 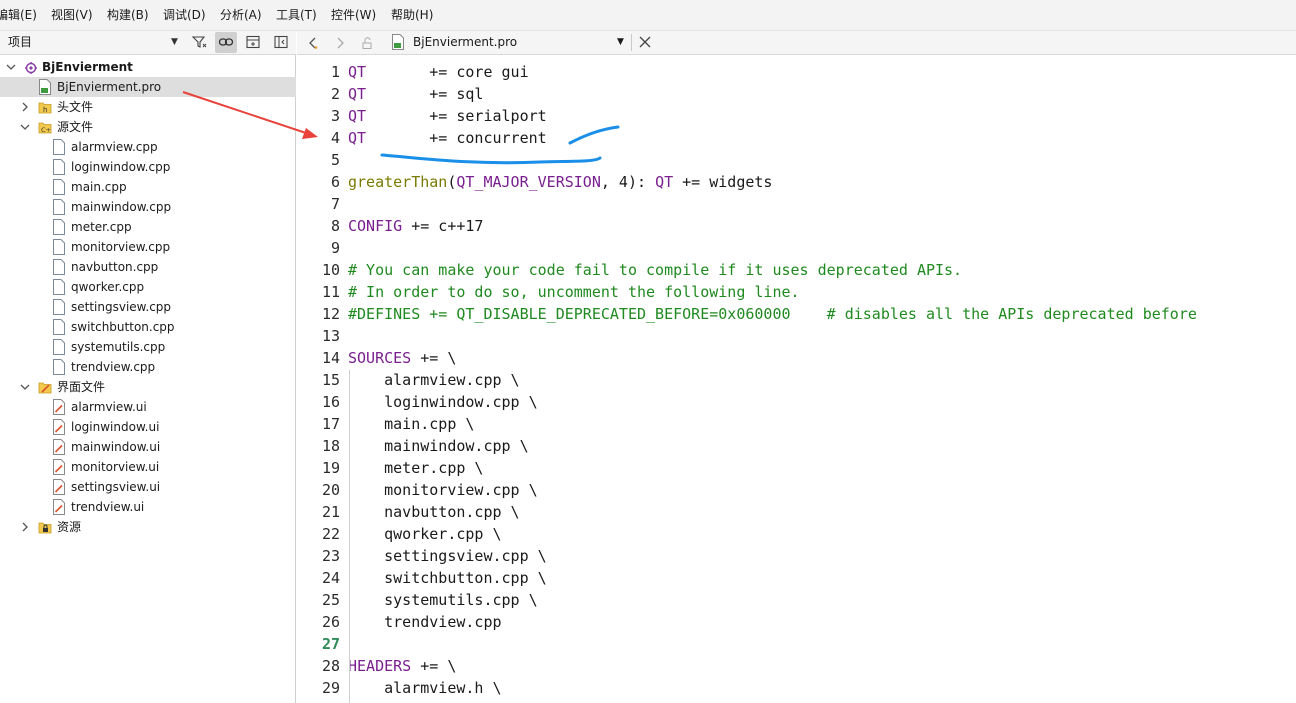 I want to click on view-selector: 项目 ▼, so click(x=93, y=42).